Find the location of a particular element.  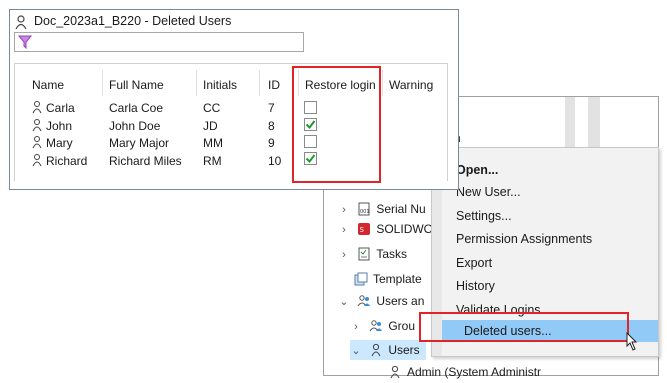

filter-input is located at coordinates (159, 42).